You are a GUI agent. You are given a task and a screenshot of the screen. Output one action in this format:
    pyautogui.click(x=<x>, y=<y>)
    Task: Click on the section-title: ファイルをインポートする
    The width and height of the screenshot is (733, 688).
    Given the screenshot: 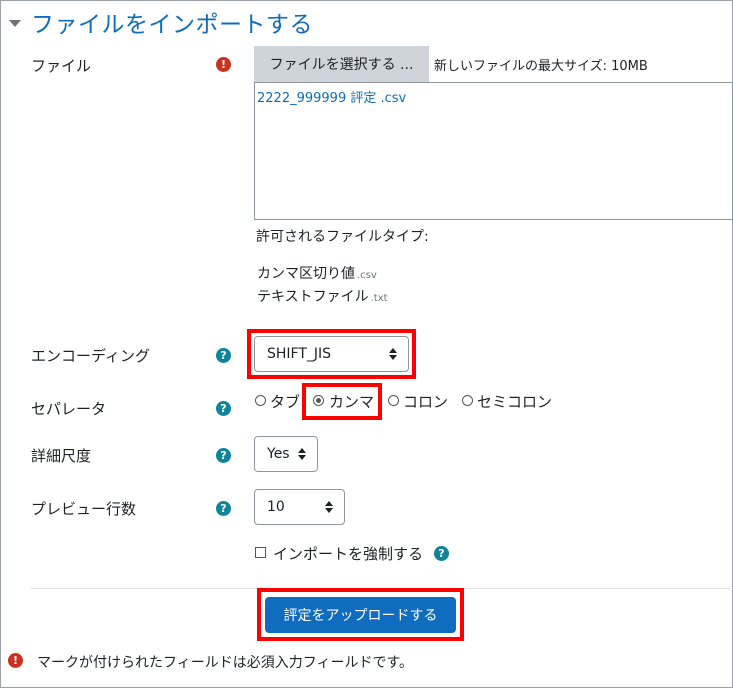 What is the action you would take?
    pyautogui.click(x=172, y=25)
    